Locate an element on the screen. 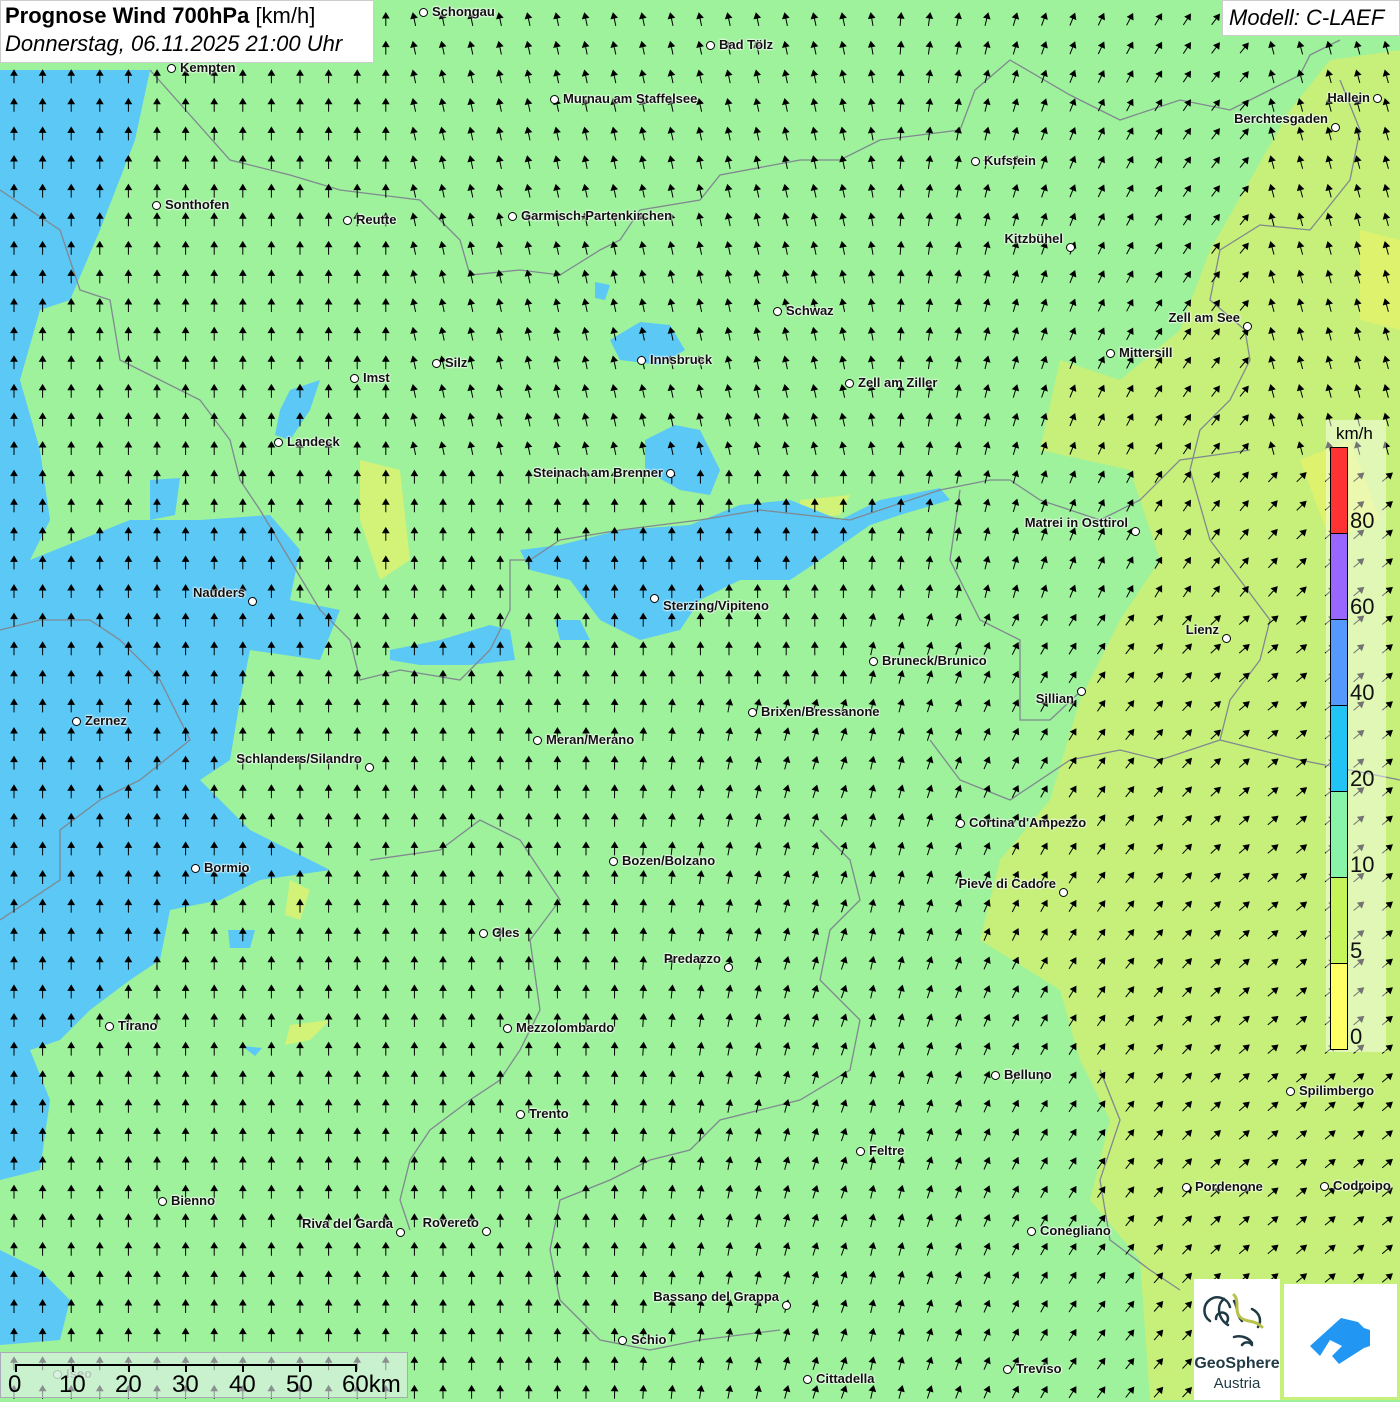 This screenshot has height=1402, width=1400. weather-app-logo is located at coordinates (1340, 1340).